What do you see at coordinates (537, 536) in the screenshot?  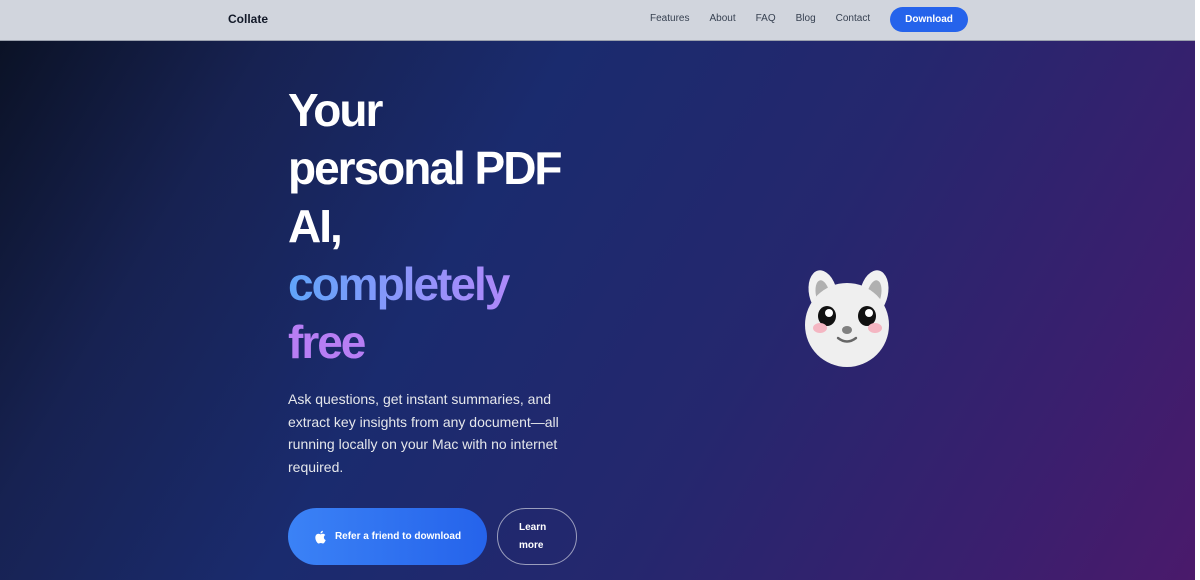 I see `learn-more-button: Learn more` at bounding box center [537, 536].